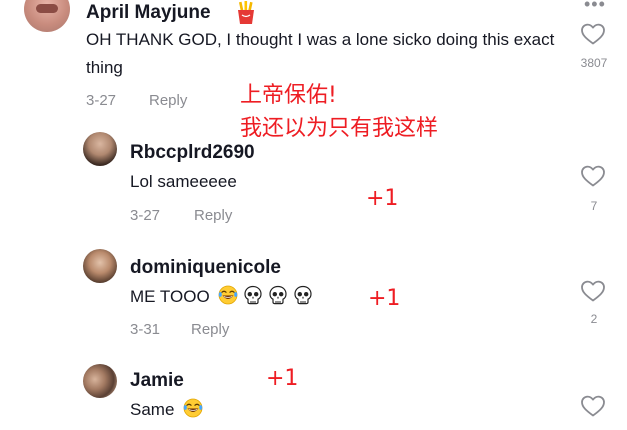 The height and width of the screenshot is (430, 627). I want to click on comment-text: ME TOOO, so click(224, 297).